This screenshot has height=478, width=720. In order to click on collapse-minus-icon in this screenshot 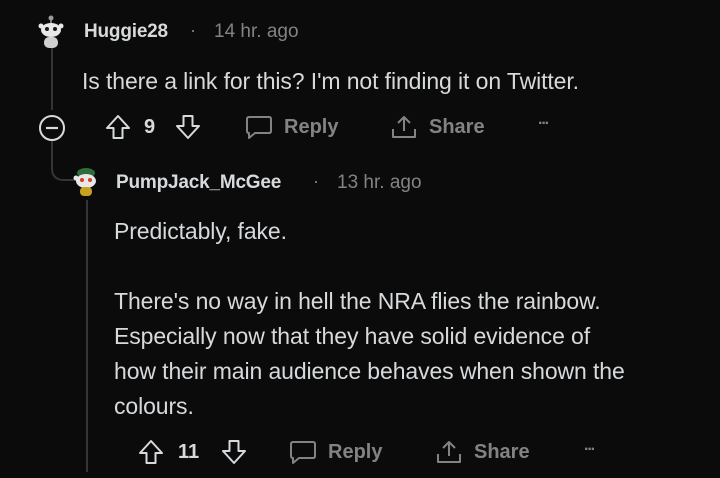, I will do `click(52, 128)`.